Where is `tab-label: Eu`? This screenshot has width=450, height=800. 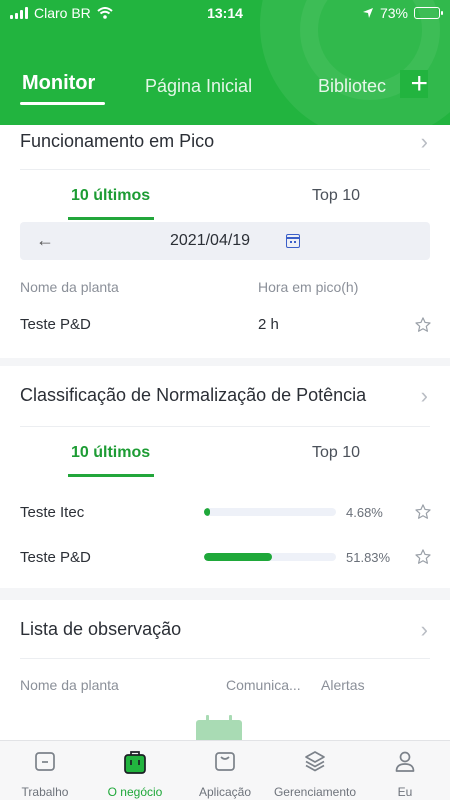
tab-label: Eu is located at coordinates (405, 792).